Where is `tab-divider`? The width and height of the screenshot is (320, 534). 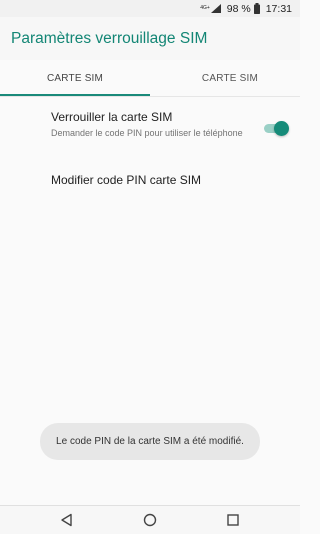 tab-divider is located at coordinates (150, 96).